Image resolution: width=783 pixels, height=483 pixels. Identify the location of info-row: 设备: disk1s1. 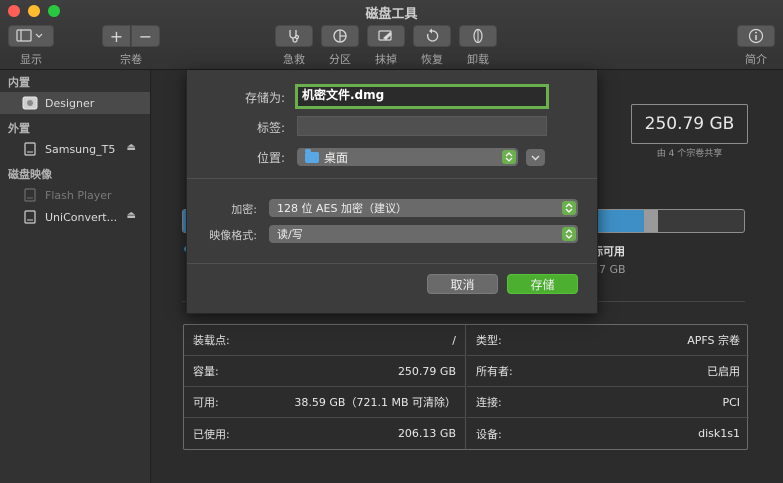
(608, 433).